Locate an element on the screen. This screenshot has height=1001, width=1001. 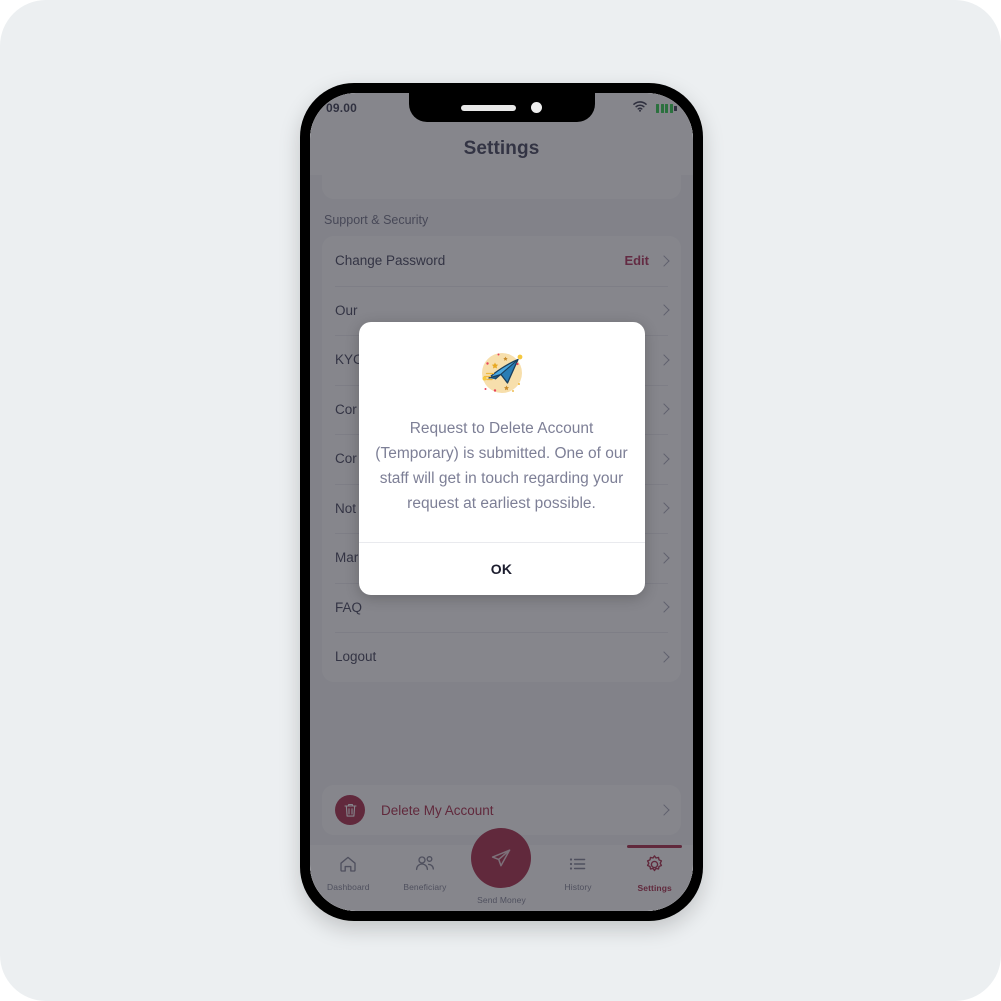
phone-notch is located at coordinates (501, 107).